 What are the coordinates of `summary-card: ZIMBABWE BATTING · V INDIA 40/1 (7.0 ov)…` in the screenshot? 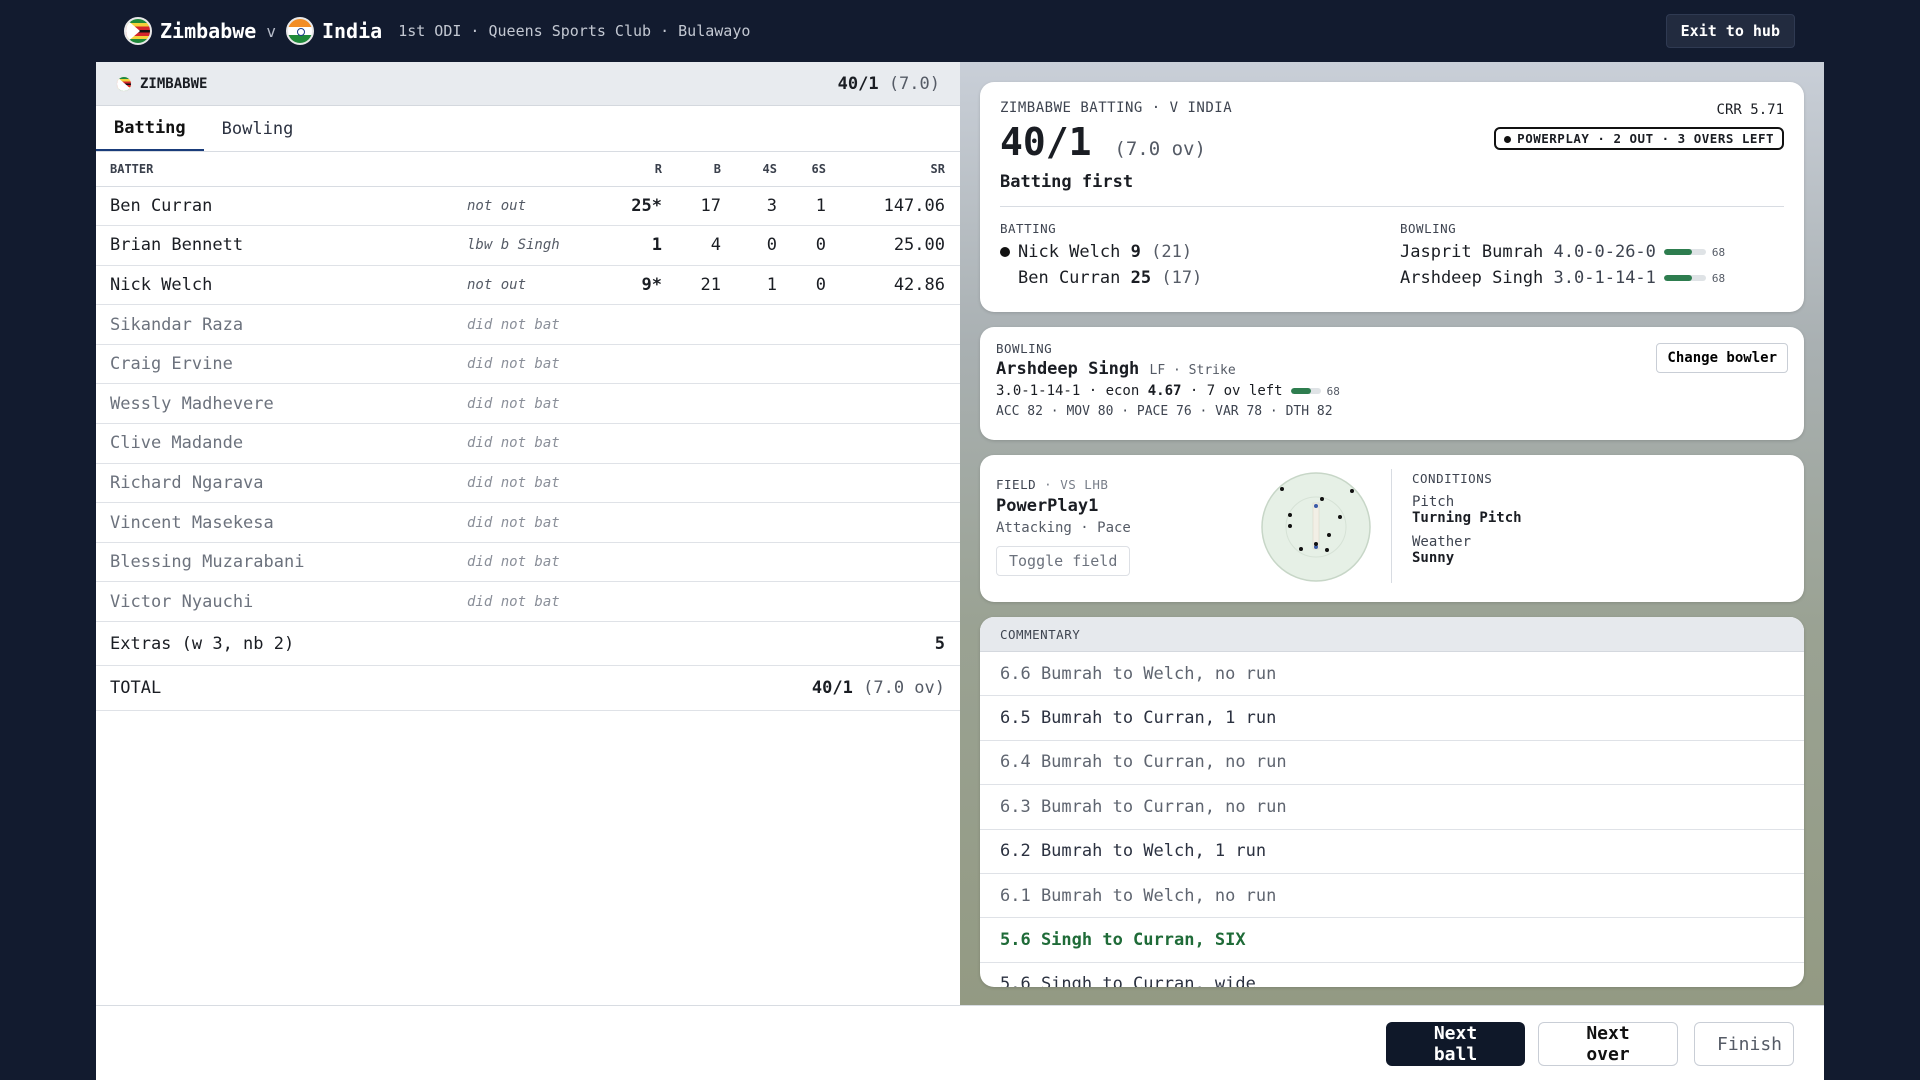 It's located at (1392, 197).